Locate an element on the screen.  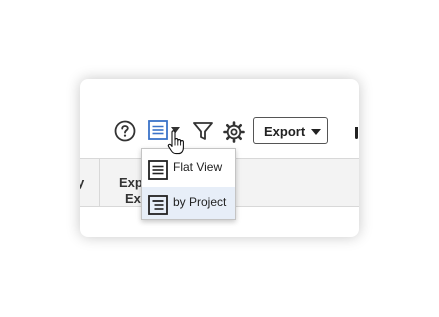
menu-item-label: Flat View is located at coordinates (198, 167).